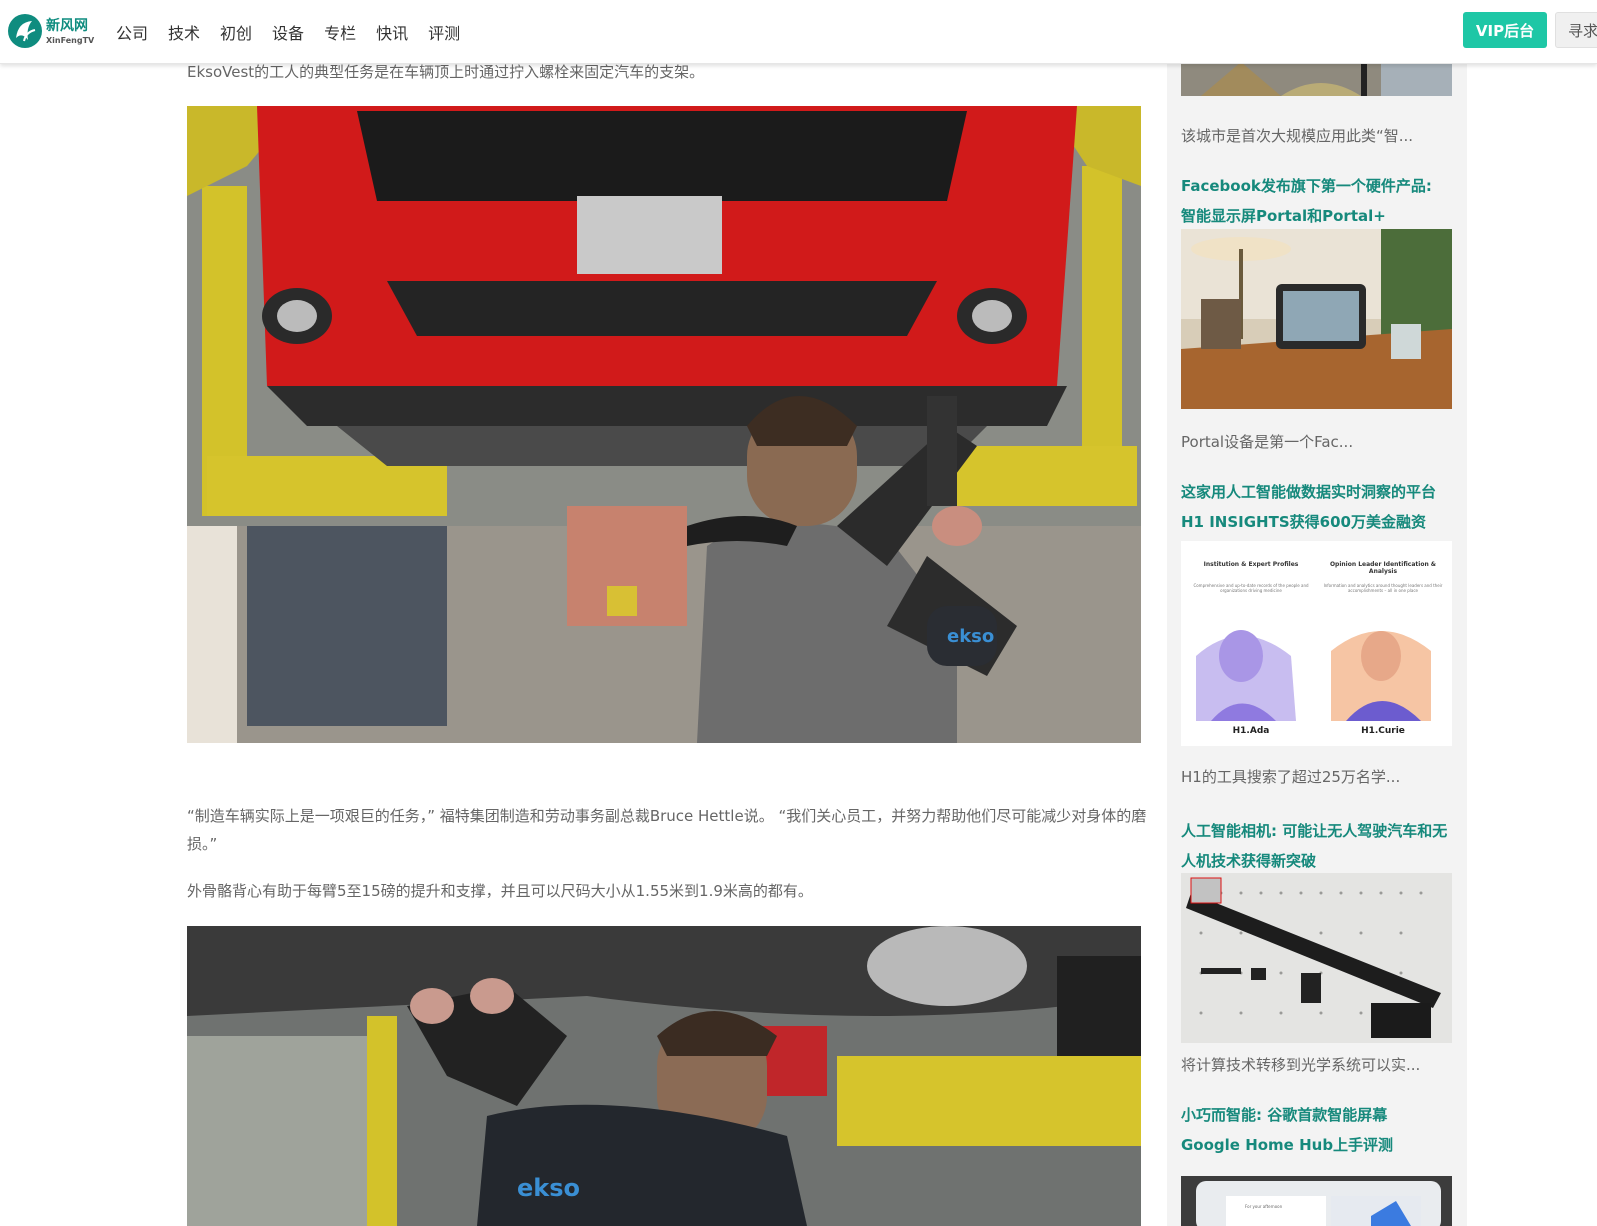 This screenshot has height=1226, width=1597. I want to click on sidebar-item-1-image, so click(1316, 319).